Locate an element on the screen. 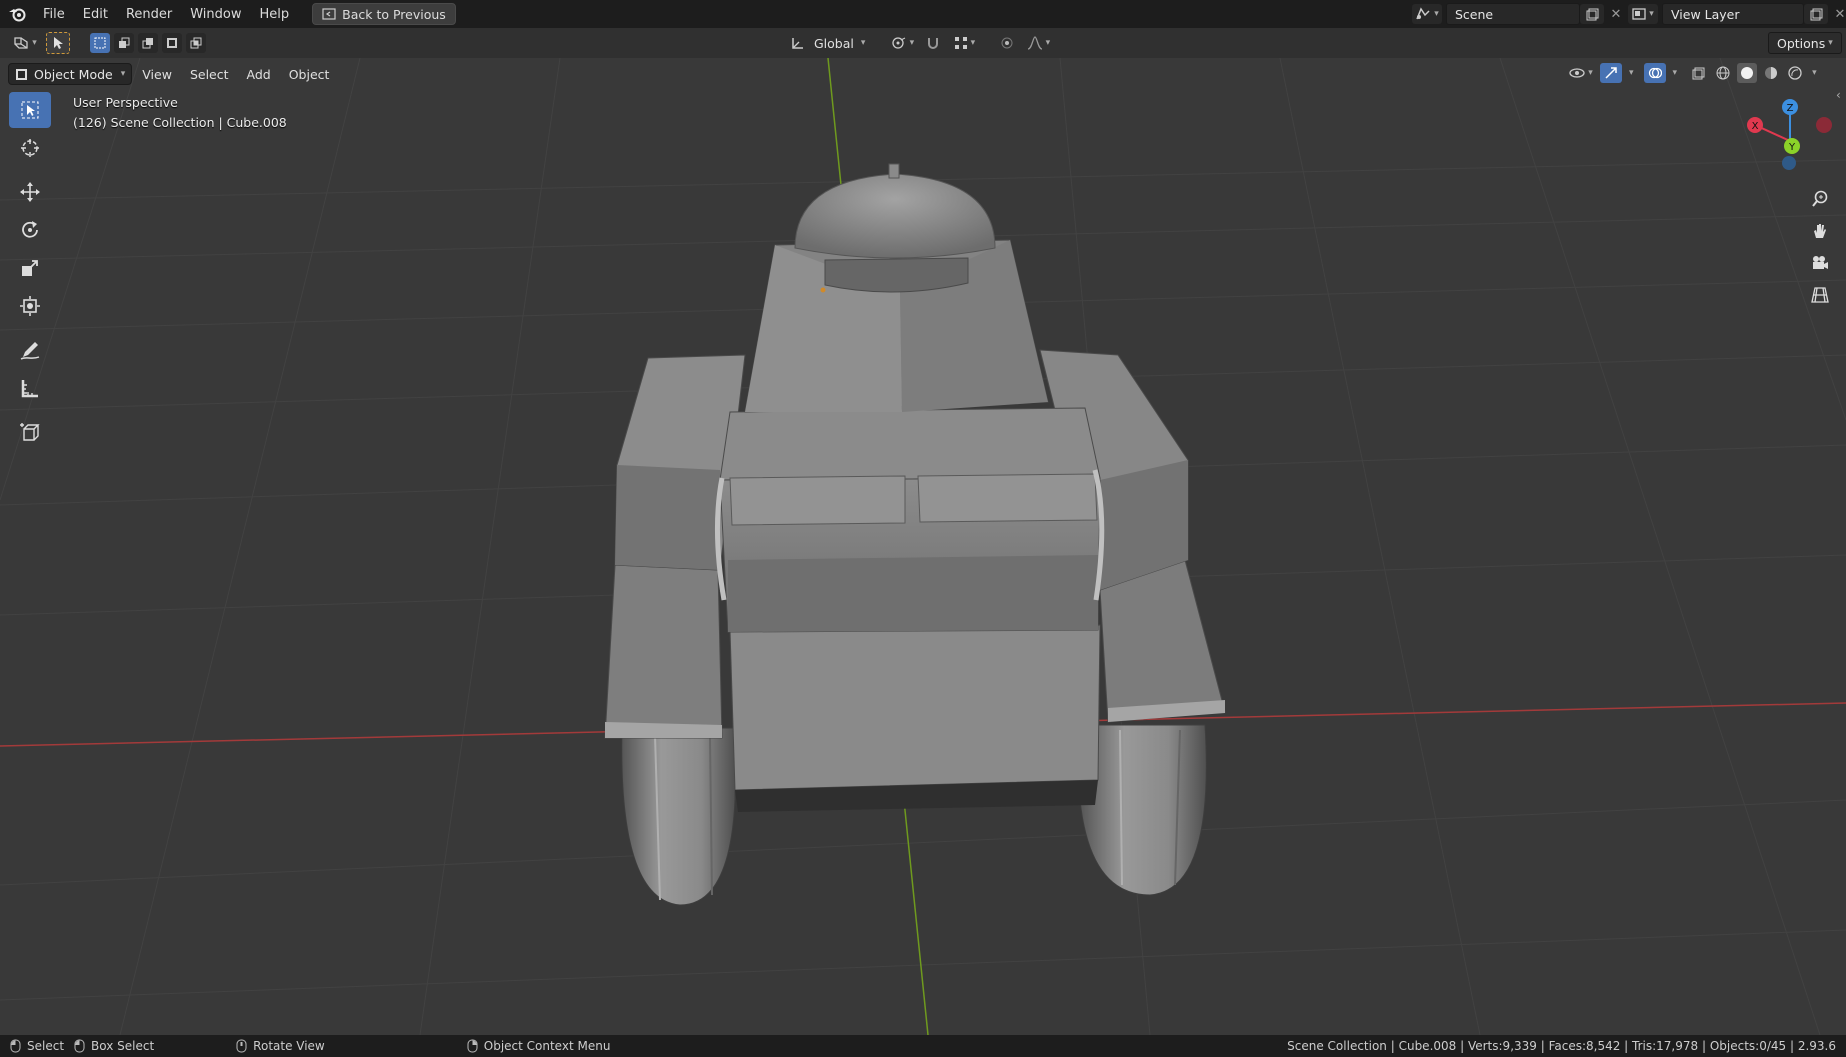 This screenshot has width=1846, height=1057. back-icon is located at coordinates (329, 14).